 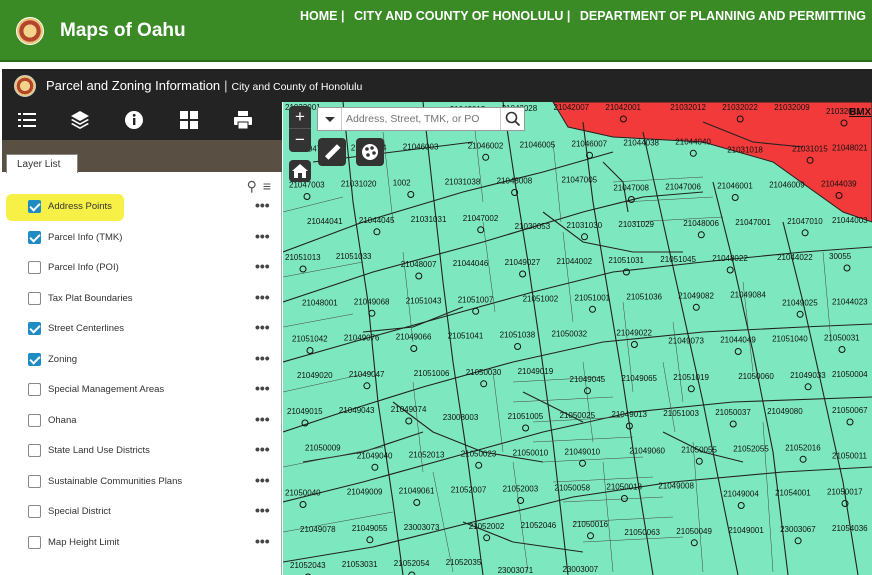 I want to click on nav-city-link: CITY AND COUNTY OF HONOLULU |, so click(x=462, y=16).